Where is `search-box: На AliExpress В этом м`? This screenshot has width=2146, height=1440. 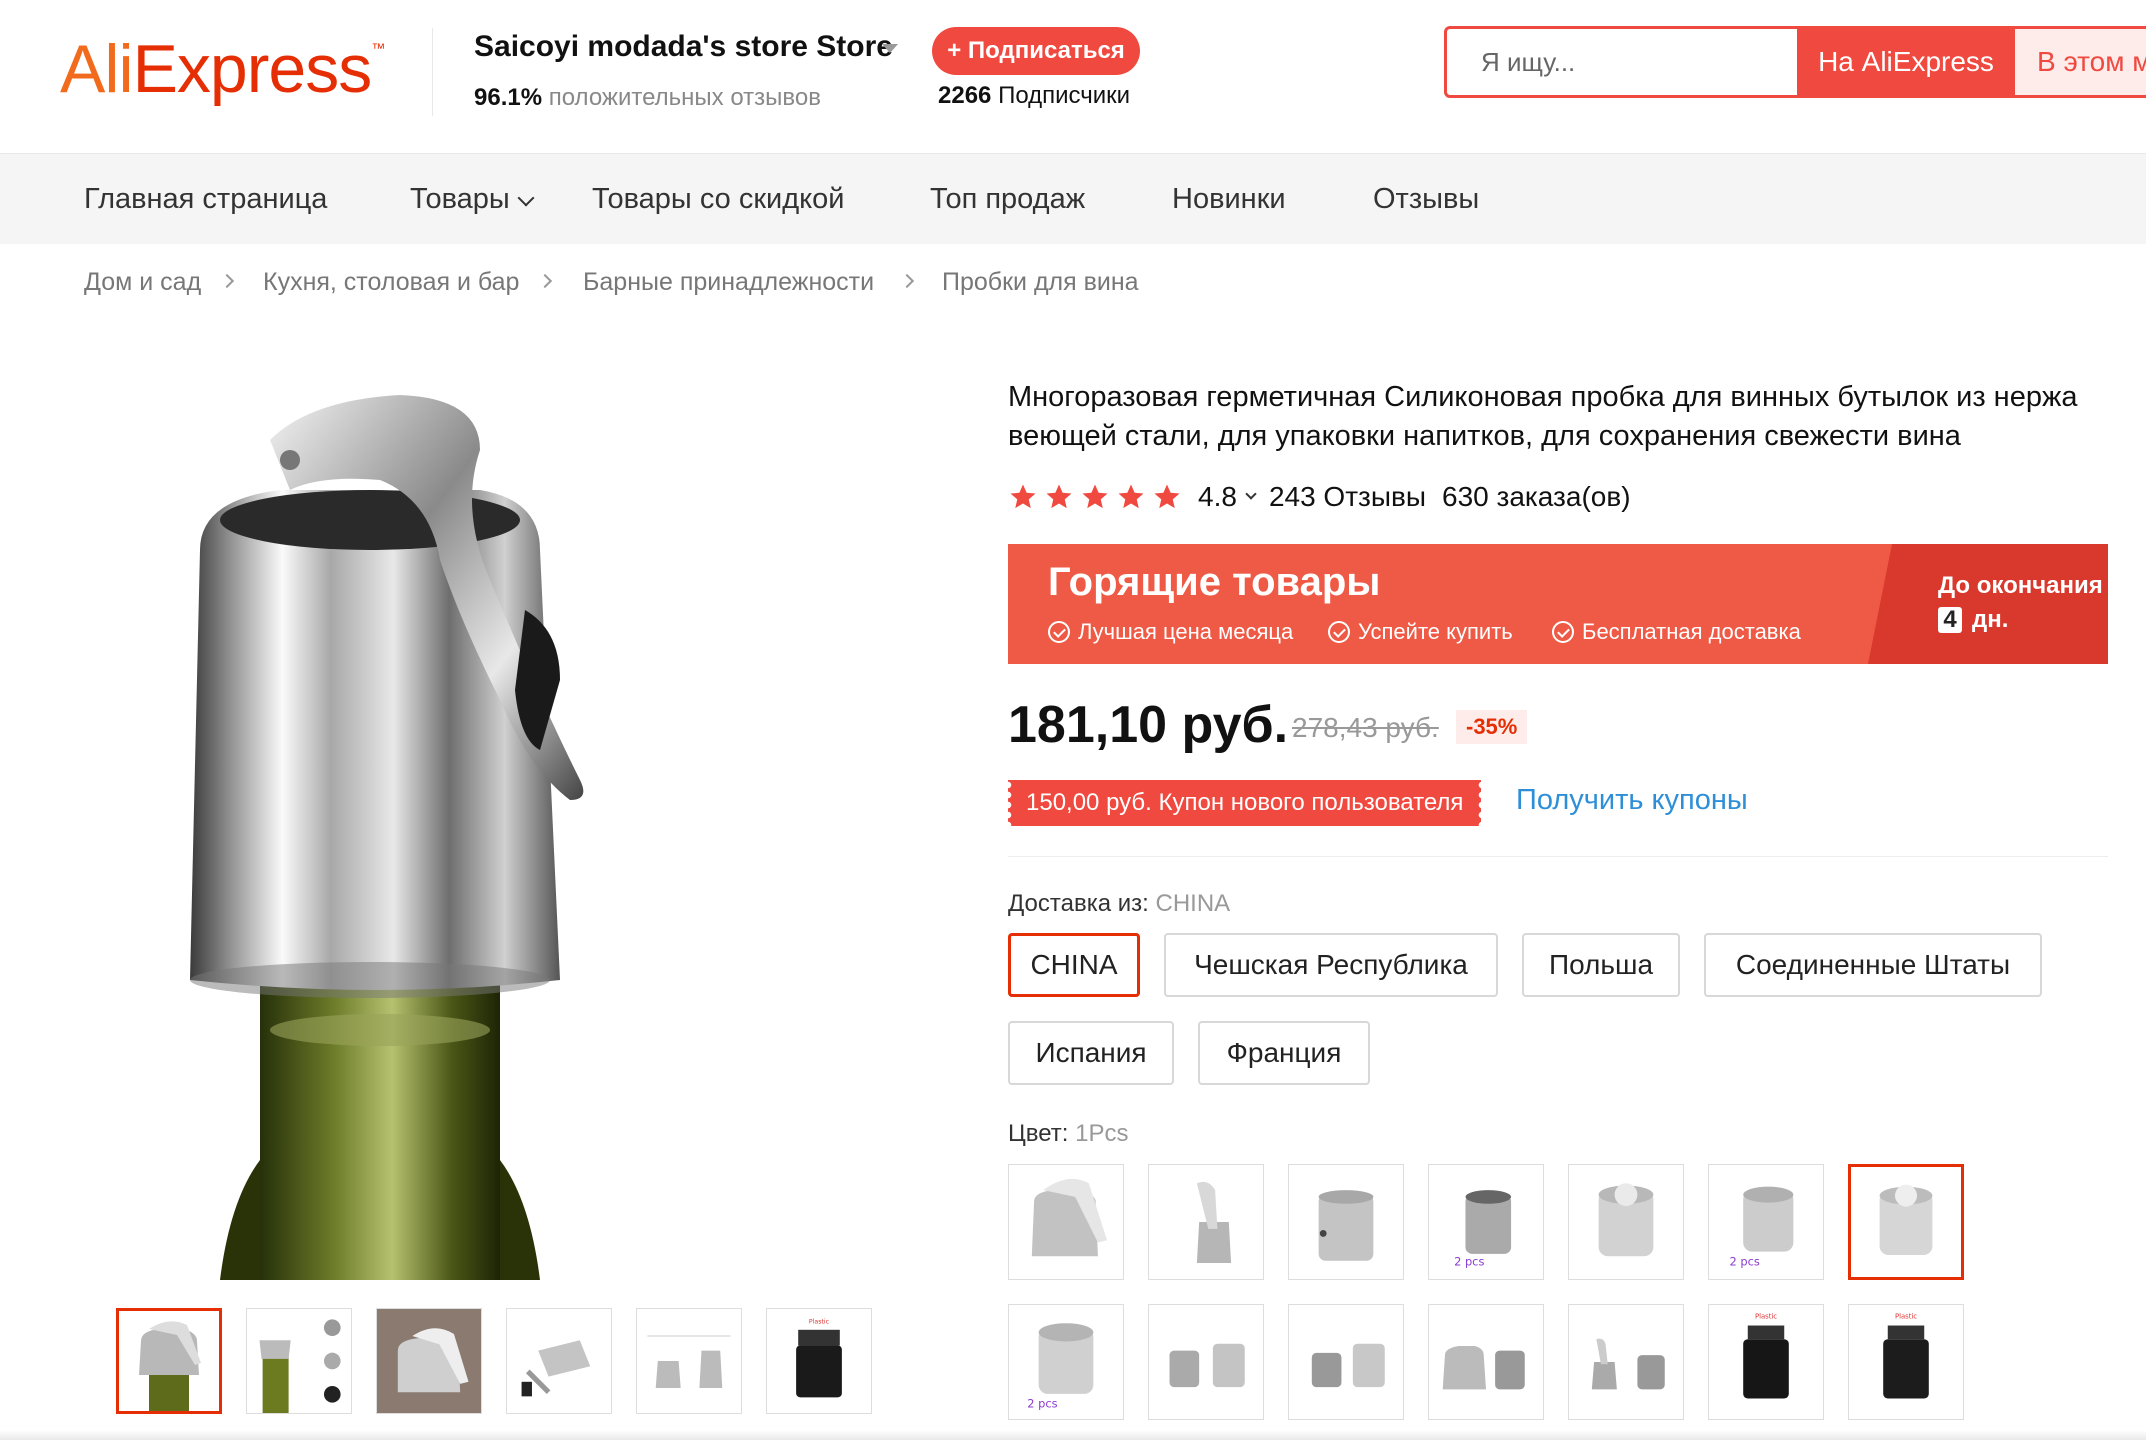 search-box: На AliExpress В этом м is located at coordinates (1795, 62).